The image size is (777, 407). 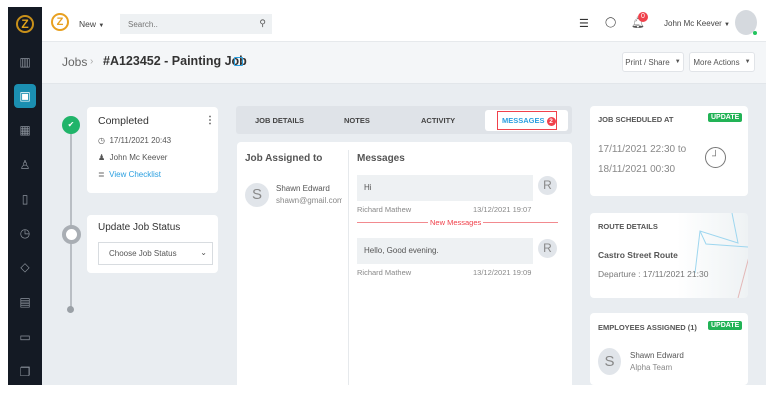 What do you see at coordinates (502, 272) in the screenshot?
I see `message-time: 13/12/2021 19:09` at bounding box center [502, 272].